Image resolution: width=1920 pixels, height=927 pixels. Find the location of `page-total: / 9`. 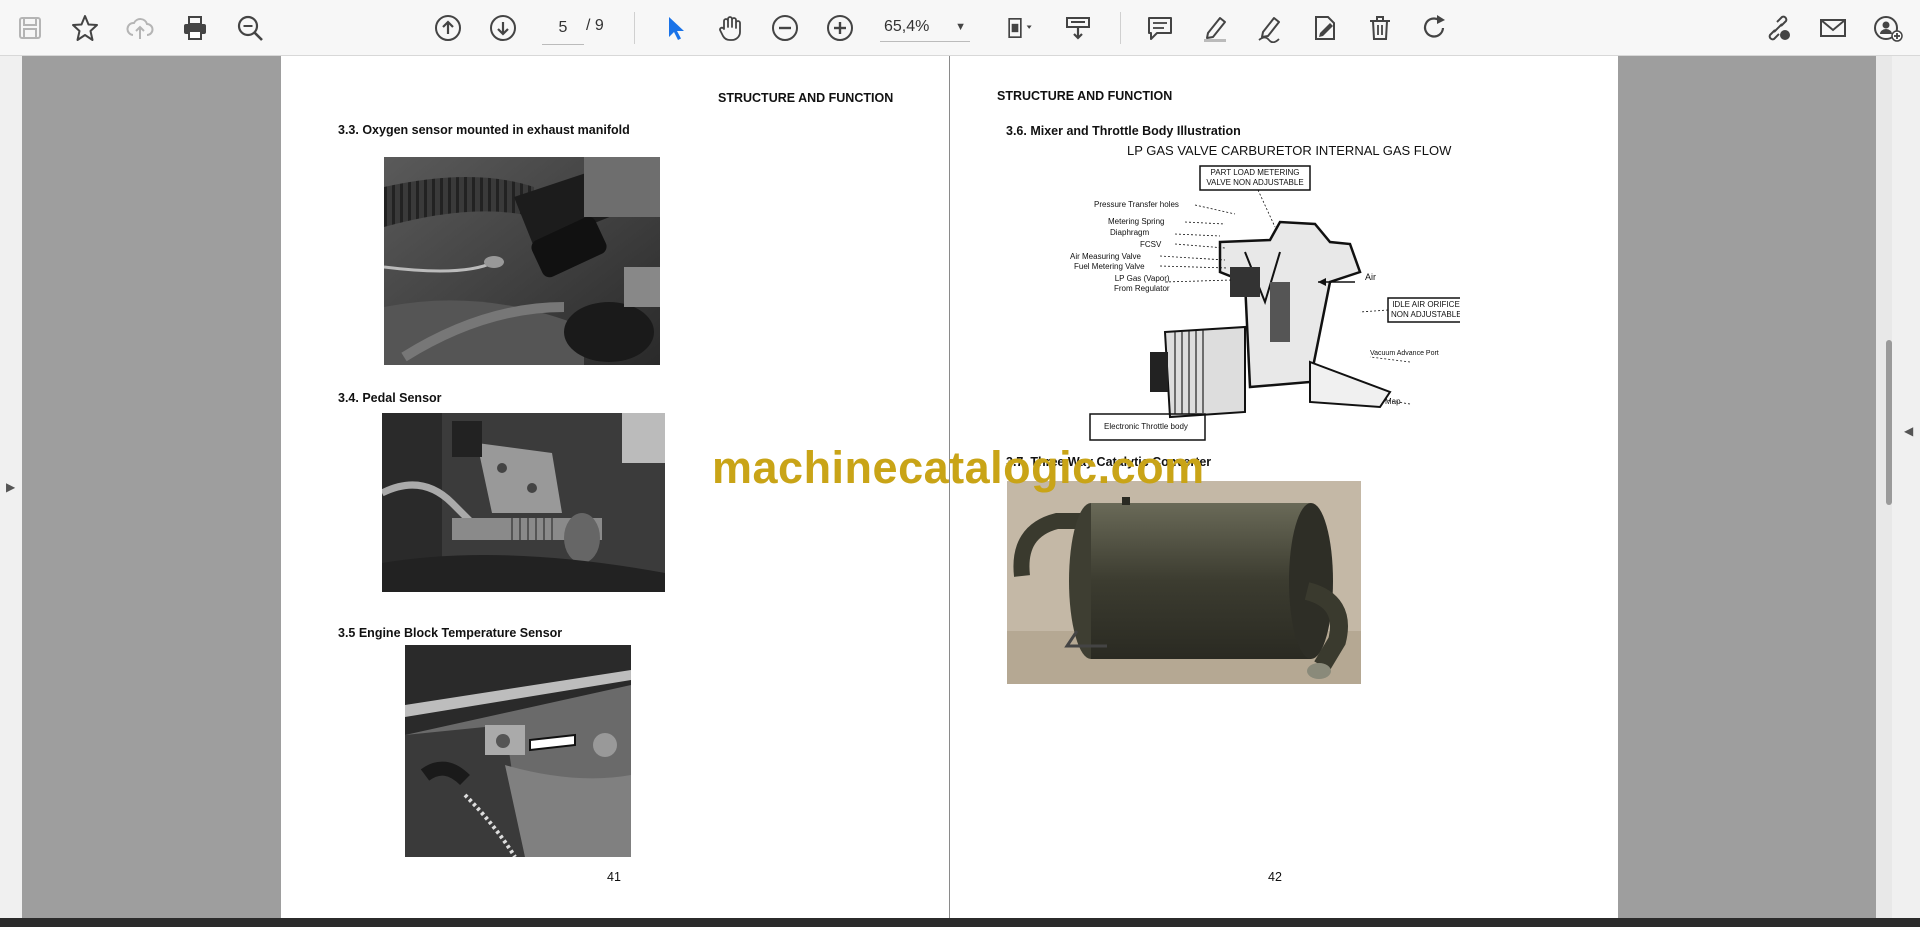

page-total: / 9 is located at coordinates (595, 25).